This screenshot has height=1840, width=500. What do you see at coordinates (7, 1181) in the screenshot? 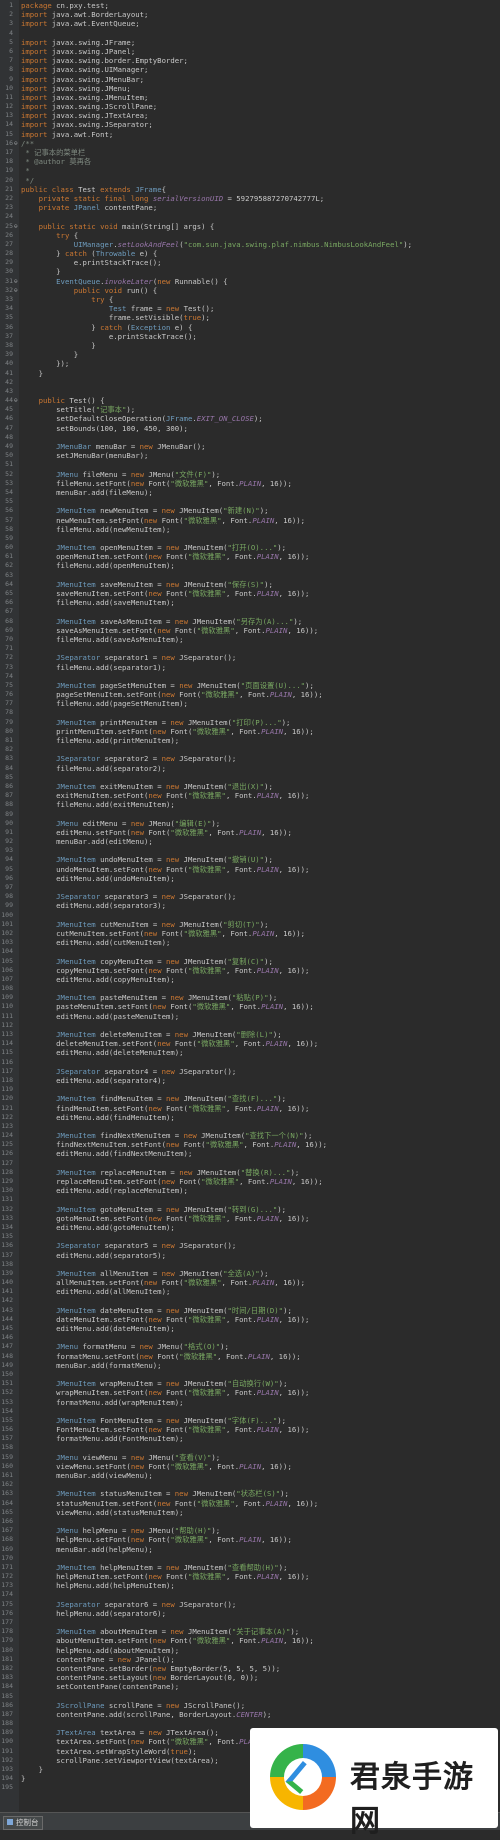
I see `line-number: 129` at bounding box center [7, 1181].